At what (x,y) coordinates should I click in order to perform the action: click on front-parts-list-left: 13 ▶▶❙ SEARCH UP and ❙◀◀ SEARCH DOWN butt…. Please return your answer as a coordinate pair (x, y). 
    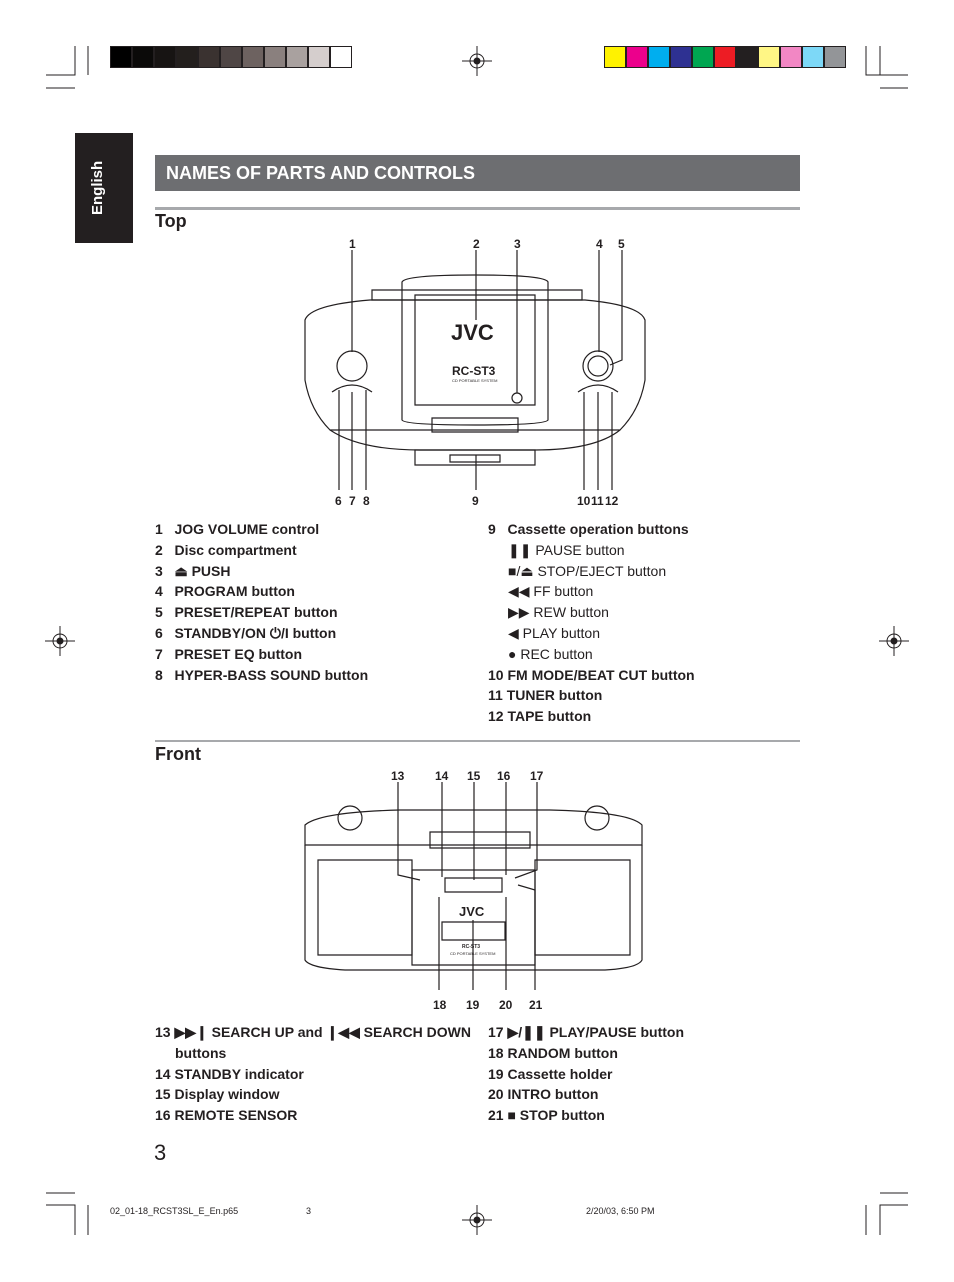
    Looking at the image, I should click on (313, 1074).